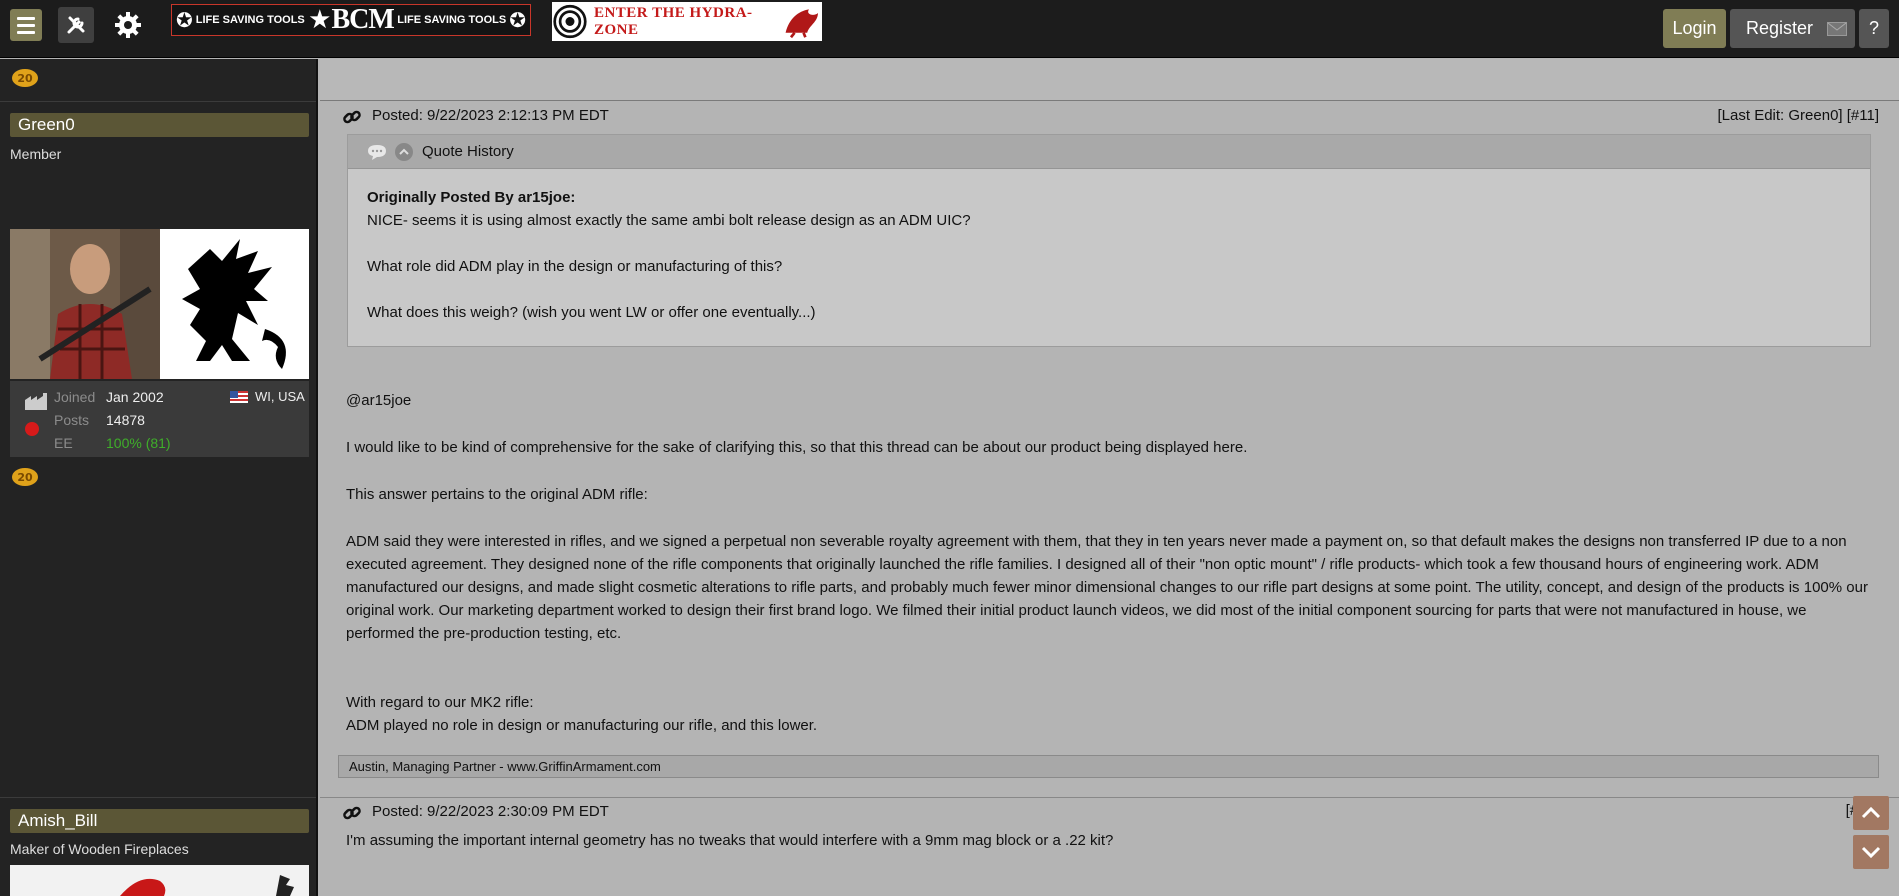 This screenshot has width=1899, height=896. I want to click on post-paragraph: With regard to our MK2 rifle:, so click(440, 702).